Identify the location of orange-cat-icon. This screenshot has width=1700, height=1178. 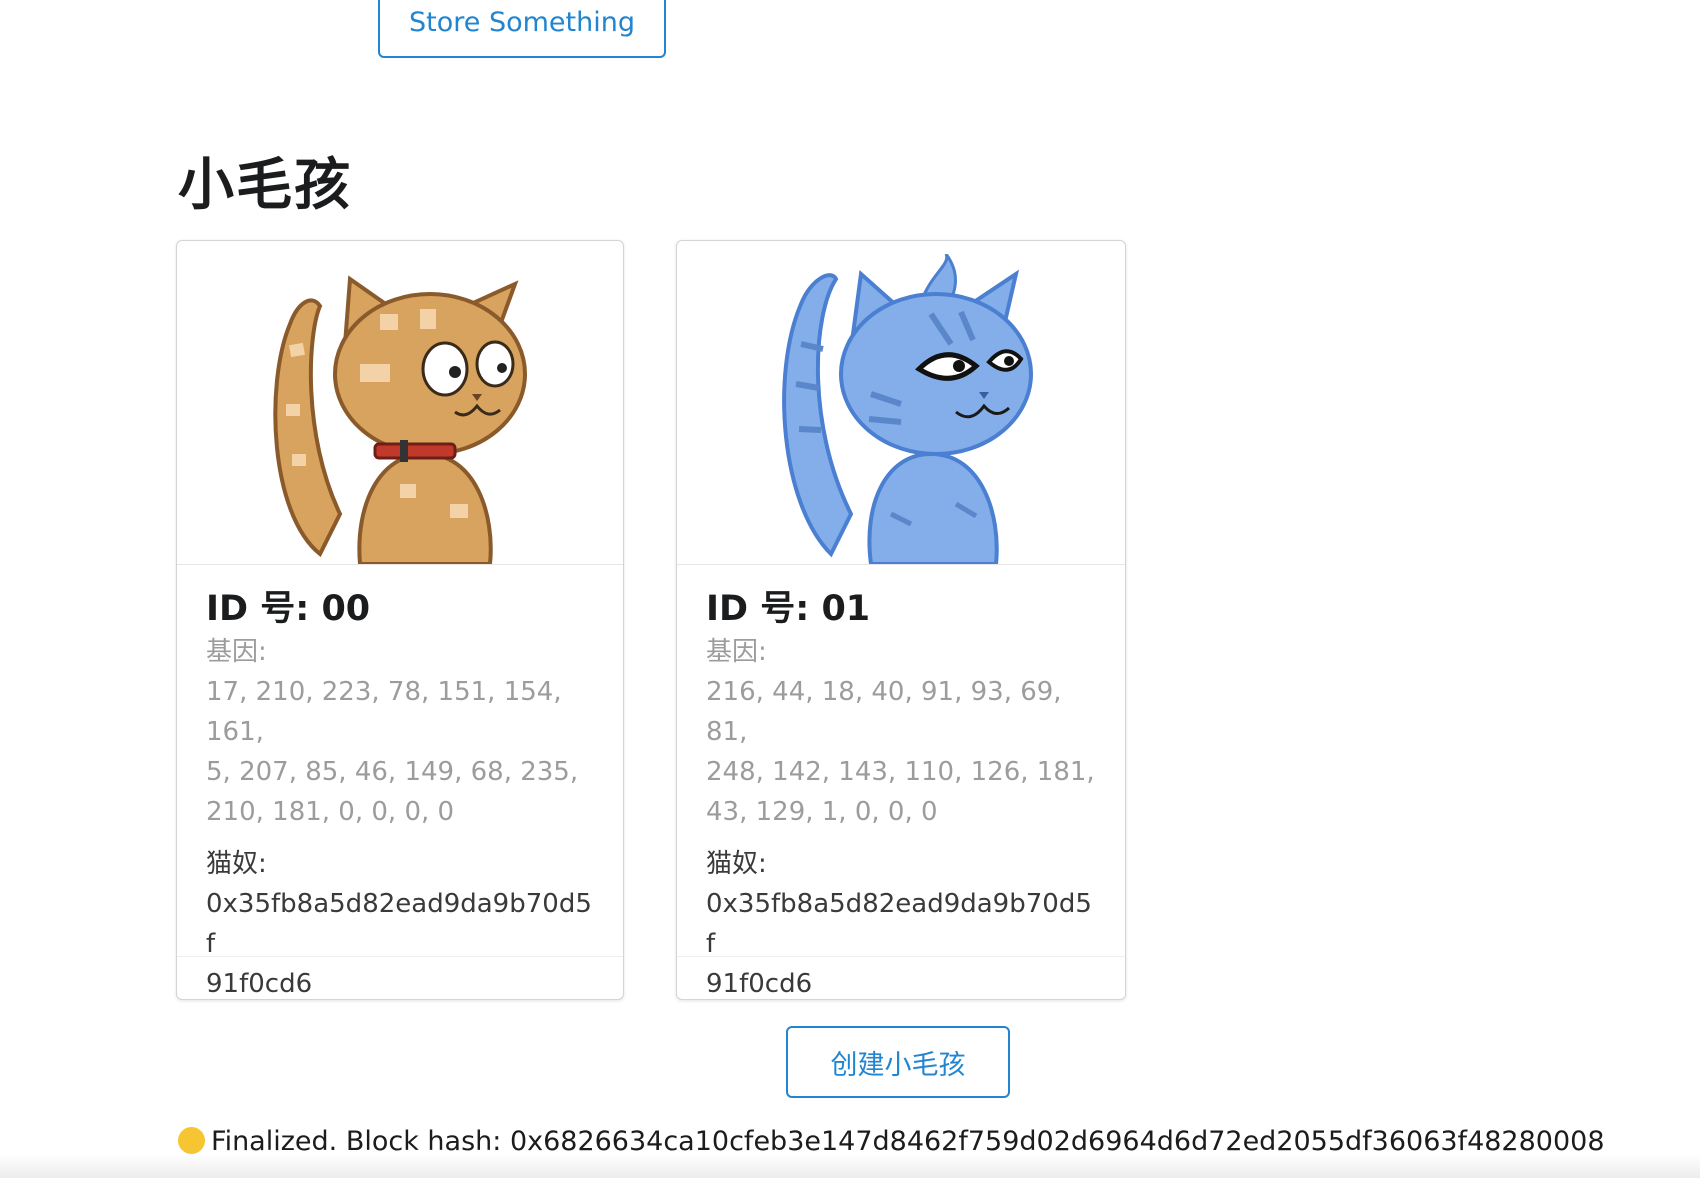
(400, 419).